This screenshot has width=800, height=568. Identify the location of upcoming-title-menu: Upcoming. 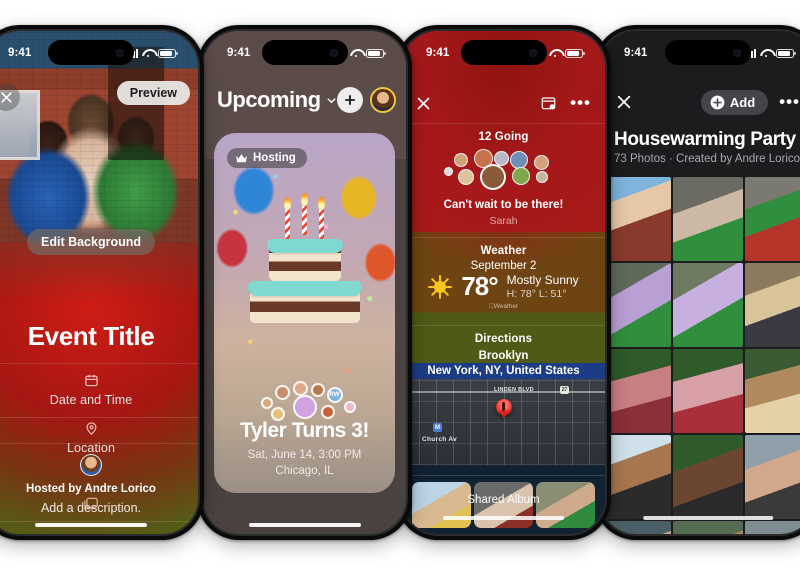
(277, 100).